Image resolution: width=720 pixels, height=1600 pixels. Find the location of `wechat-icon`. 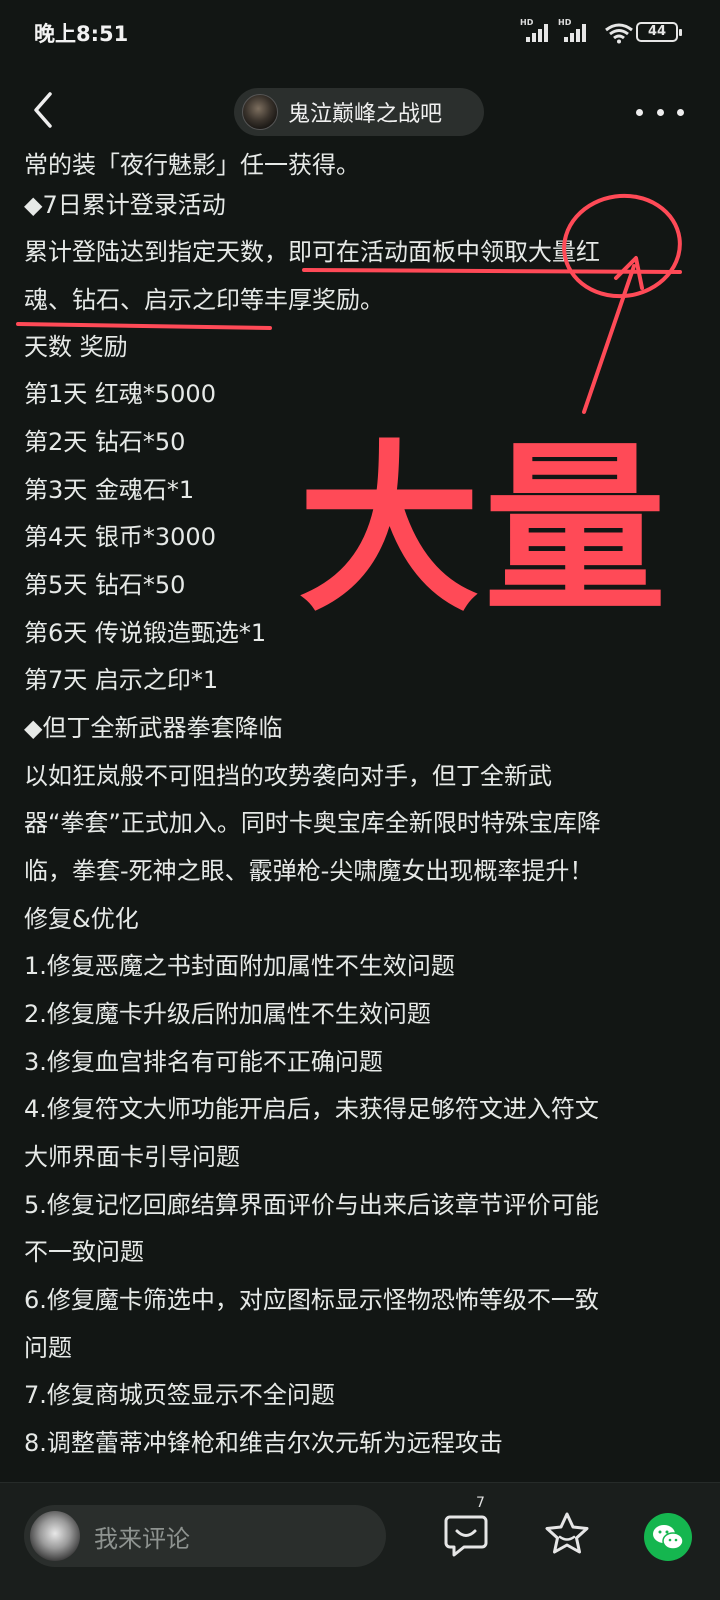

wechat-icon is located at coordinates (668, 1537).